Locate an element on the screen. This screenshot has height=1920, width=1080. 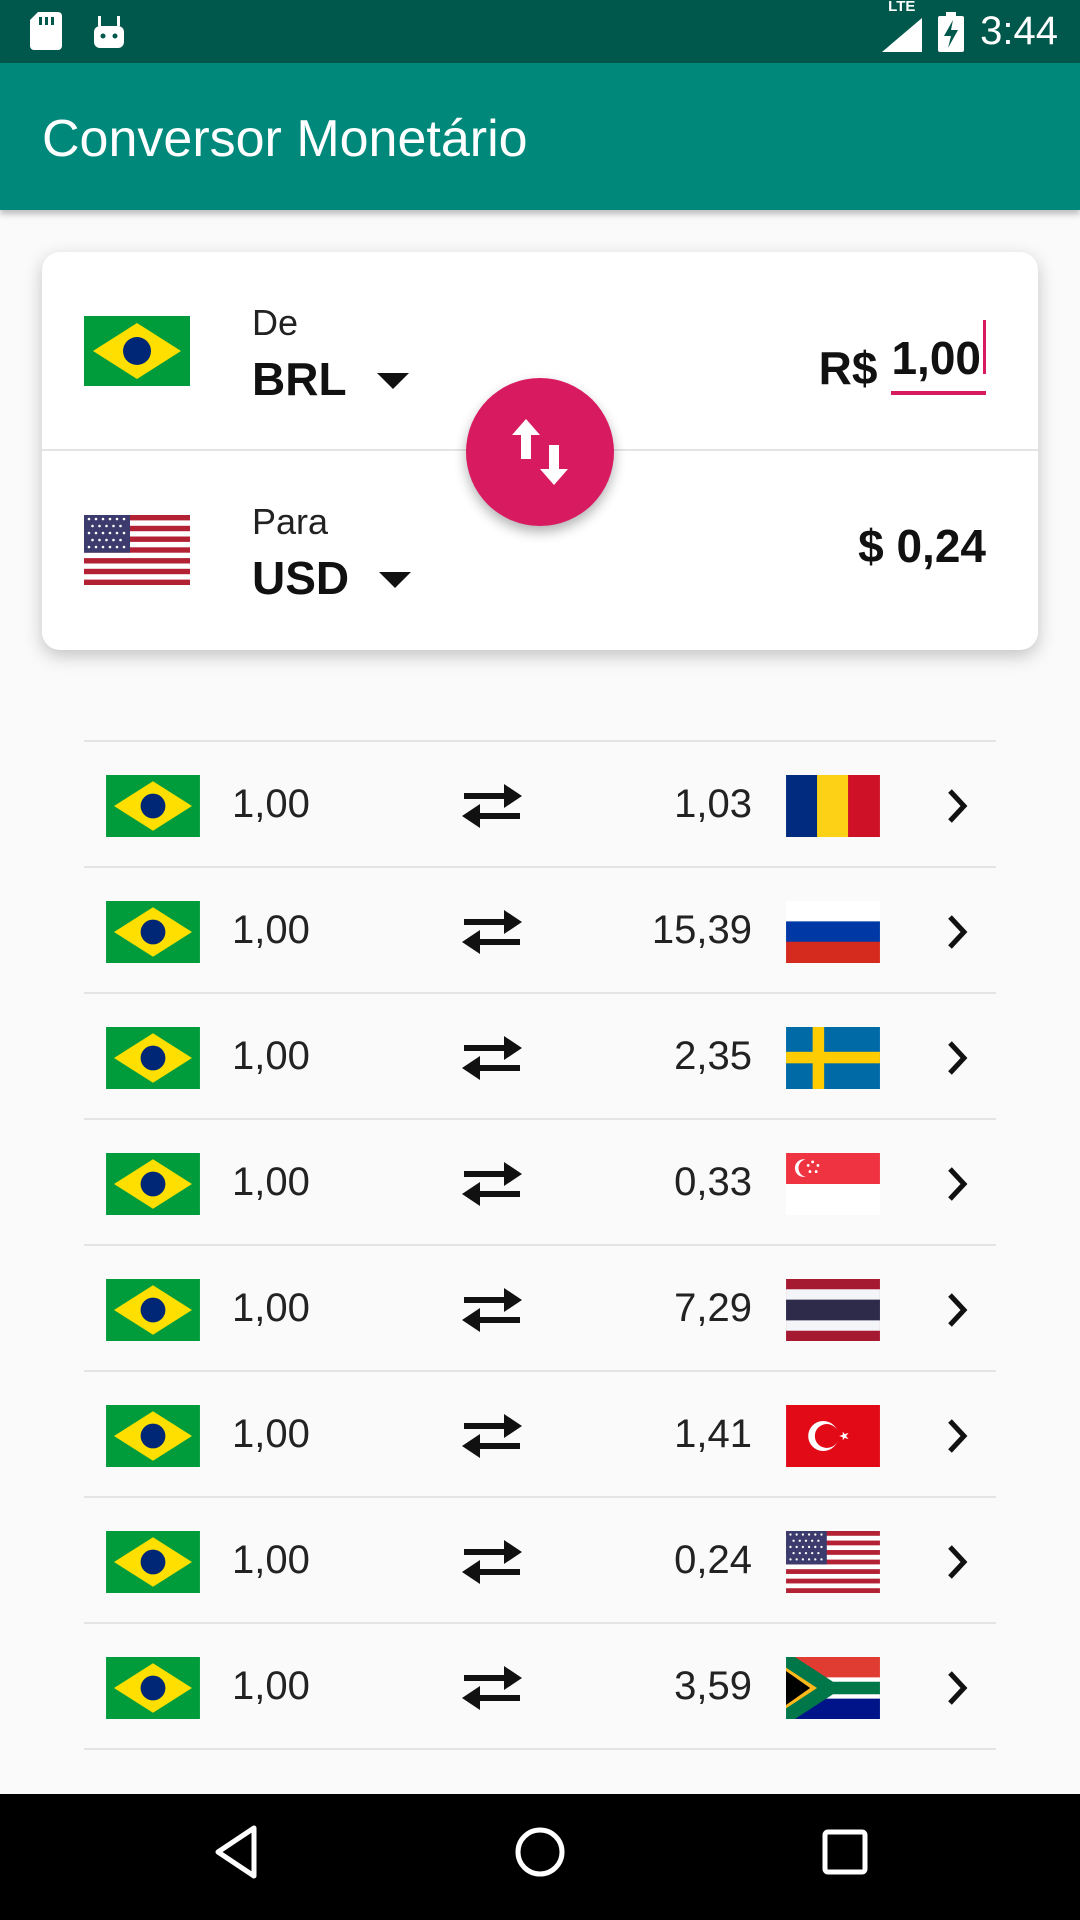
romania-flag-icon is located at coordinates (833, 806).